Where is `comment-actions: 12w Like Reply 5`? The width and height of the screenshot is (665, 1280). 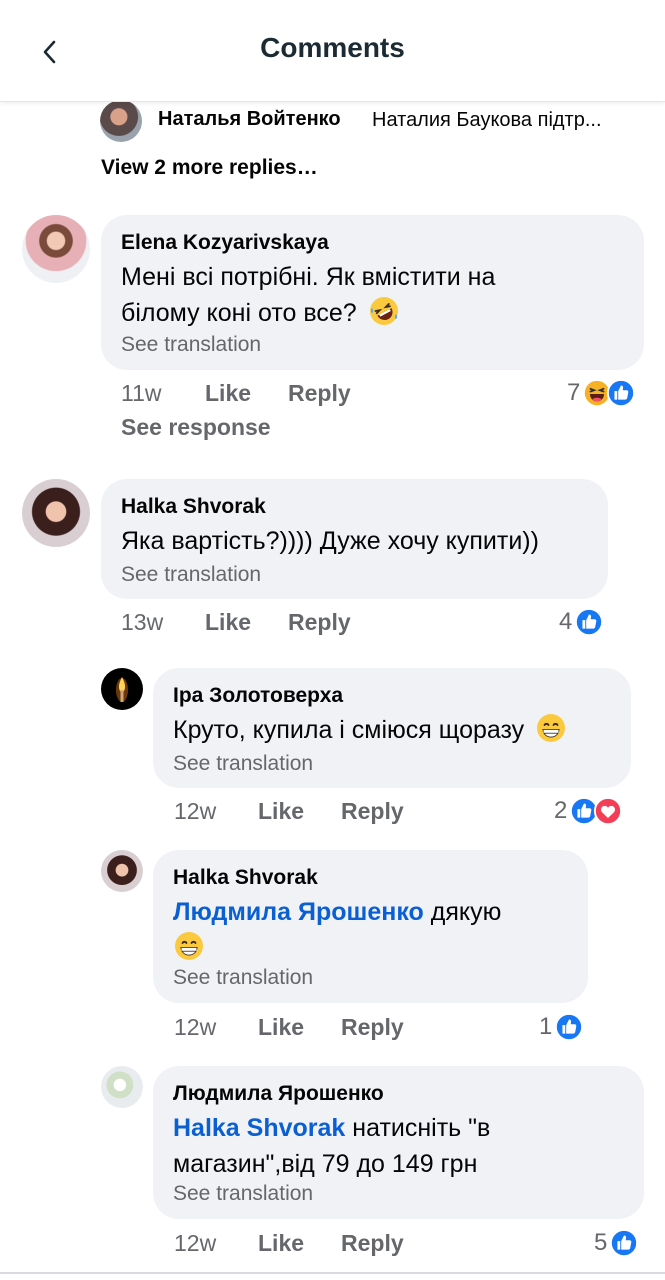
comment-actions: 12w Like Reply 5 is located at coordinates (411, 1246).